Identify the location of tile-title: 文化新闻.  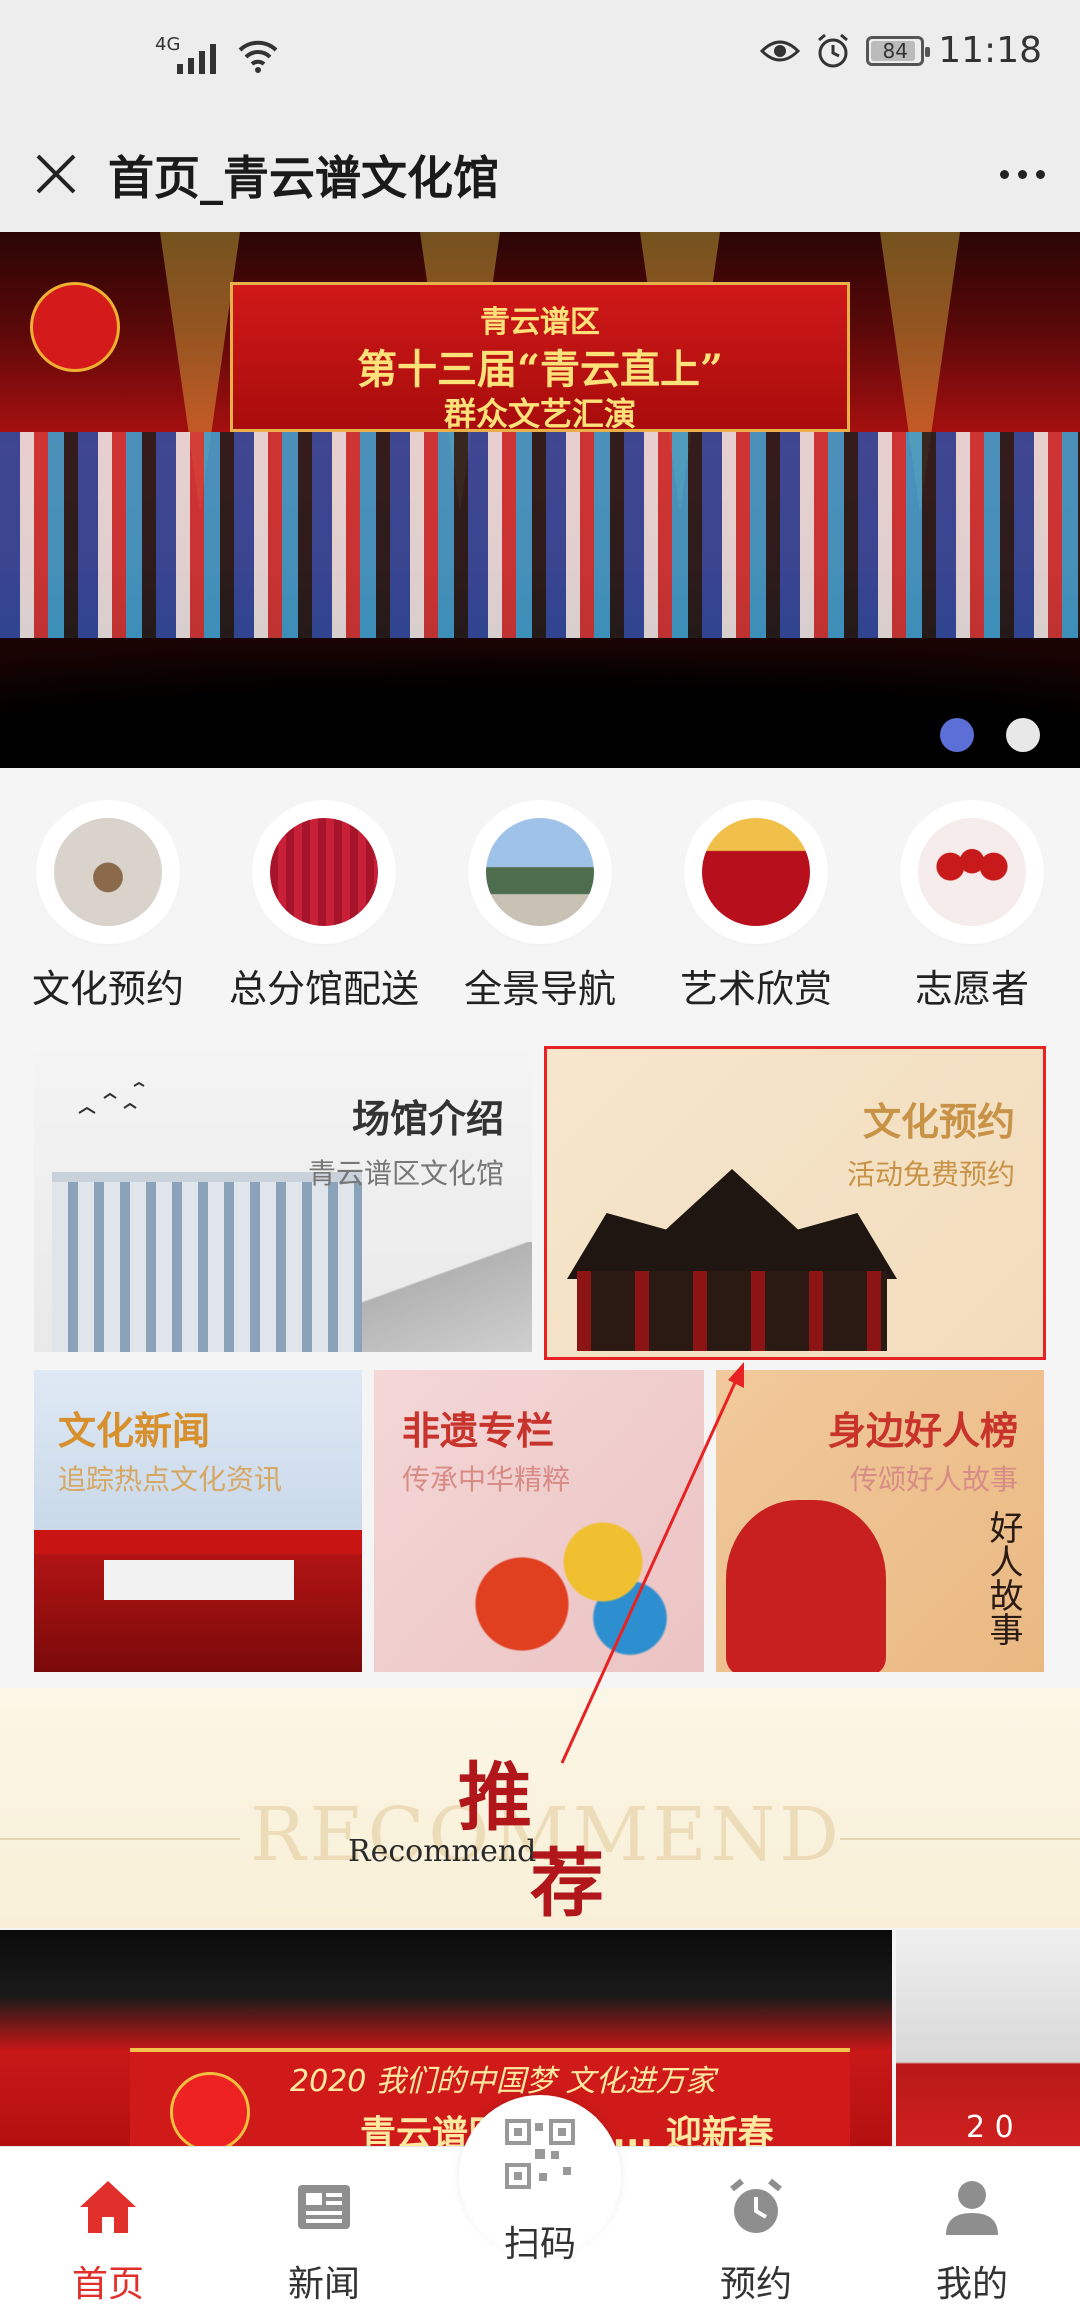
(134, 1431).